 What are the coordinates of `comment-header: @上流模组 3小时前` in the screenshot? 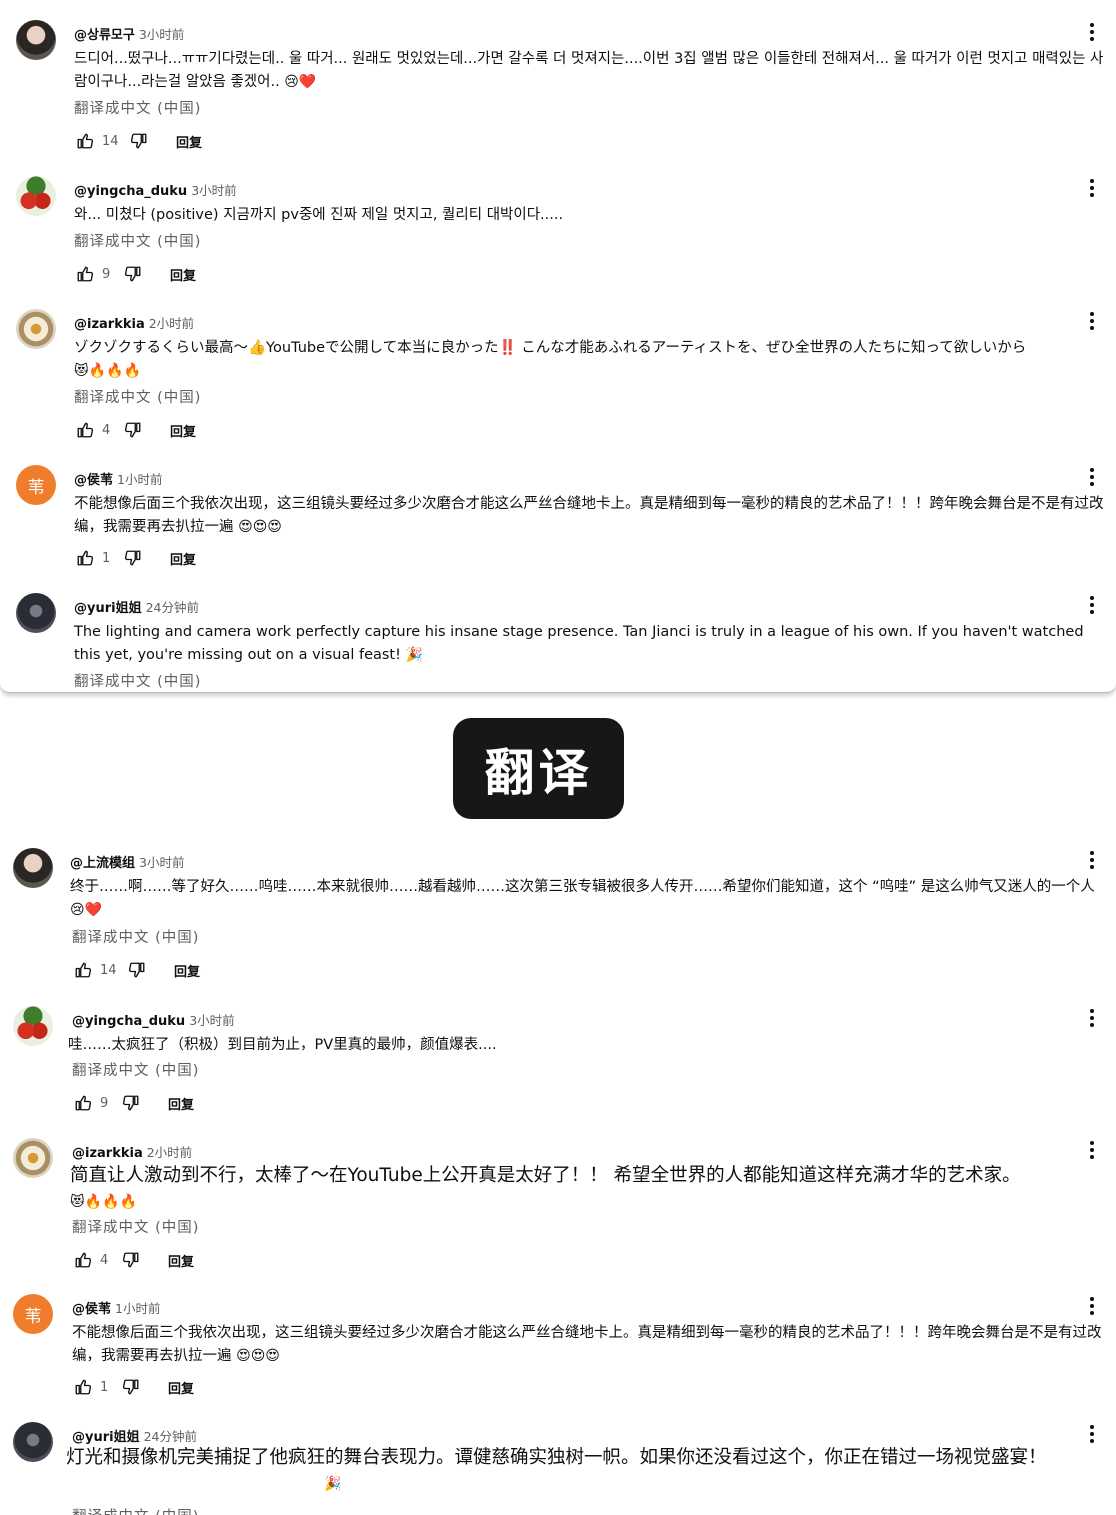 It's located at (127, 861).